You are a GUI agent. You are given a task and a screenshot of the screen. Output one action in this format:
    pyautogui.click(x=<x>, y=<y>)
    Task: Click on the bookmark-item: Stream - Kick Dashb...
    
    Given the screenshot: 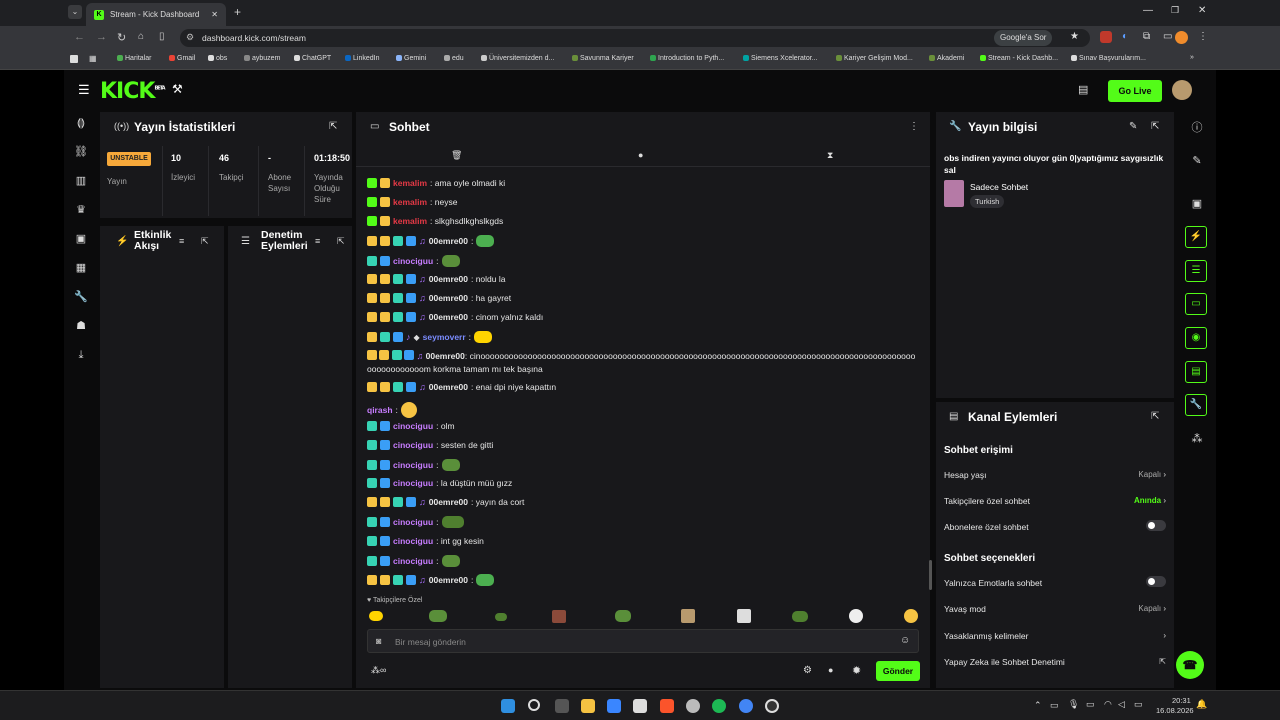 What is the action you would take?
    pyautogui.click(x=1019, y=58)
    